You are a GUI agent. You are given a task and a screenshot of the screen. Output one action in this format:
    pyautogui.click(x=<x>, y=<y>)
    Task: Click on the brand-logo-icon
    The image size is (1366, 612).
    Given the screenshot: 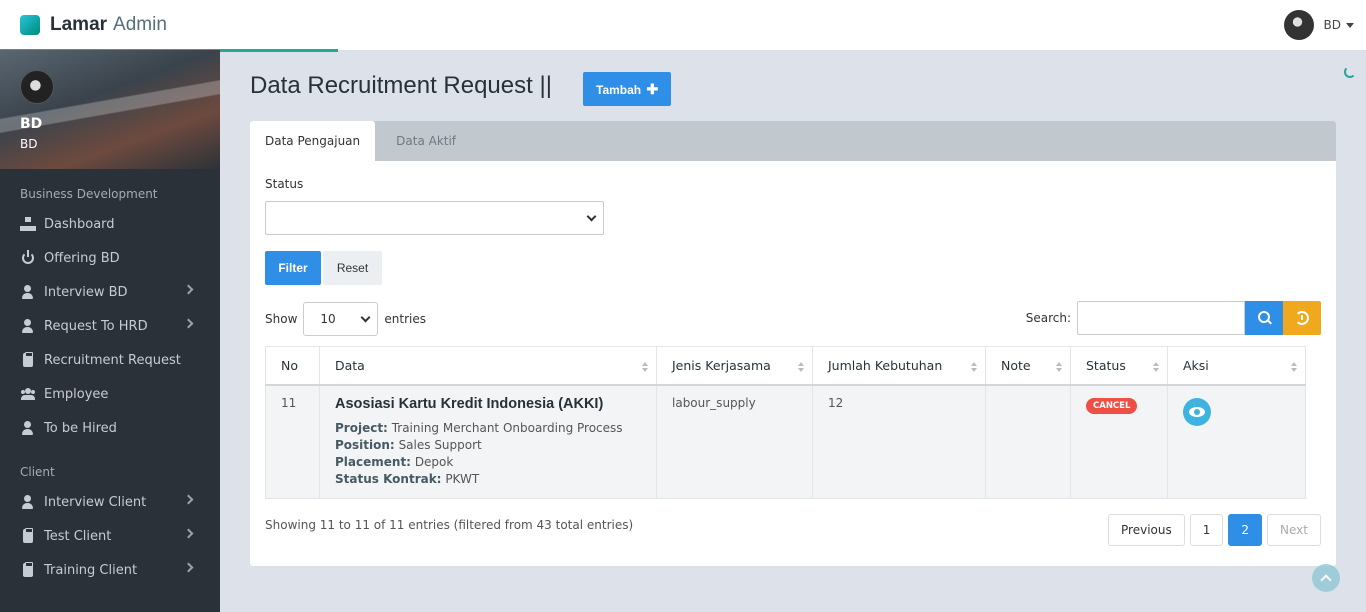 What is the action you would take?
    pyautogui.click(x=30, y=25)
    